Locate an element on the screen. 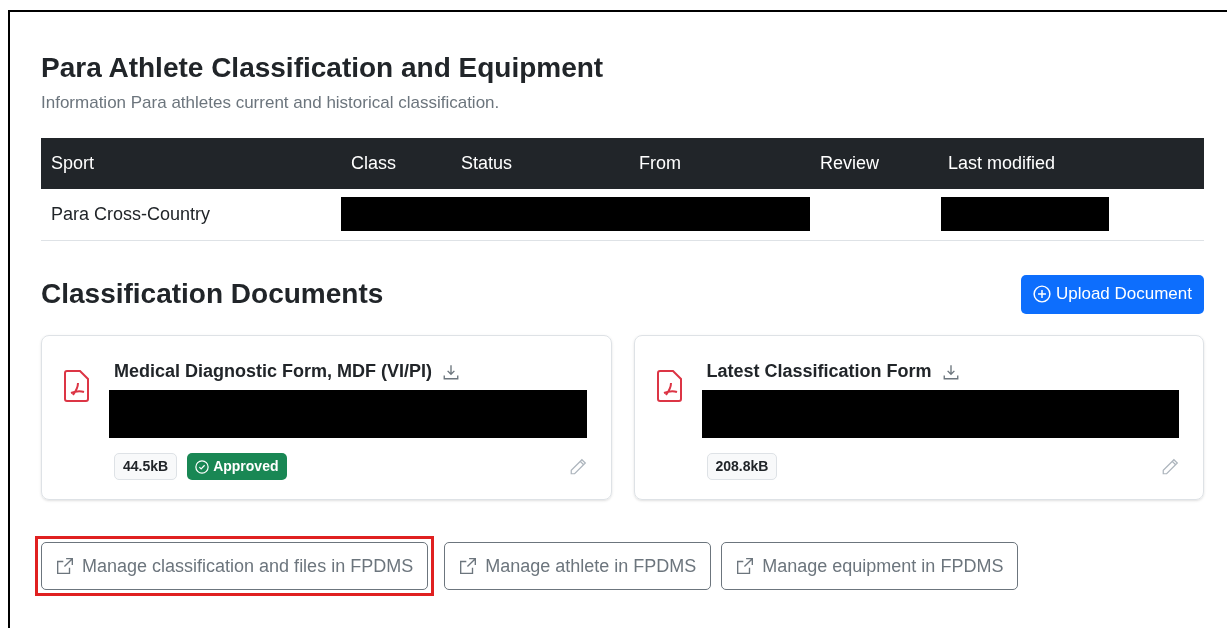  column-header: Last modified is located at coordinates (1002, 162).